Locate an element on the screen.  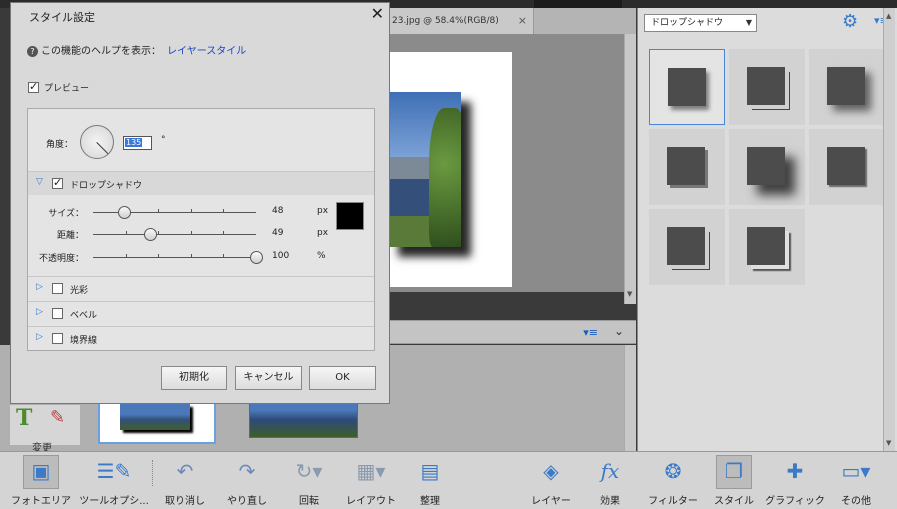
style-swatch-simple-outline is located at coordinates (767, 87).